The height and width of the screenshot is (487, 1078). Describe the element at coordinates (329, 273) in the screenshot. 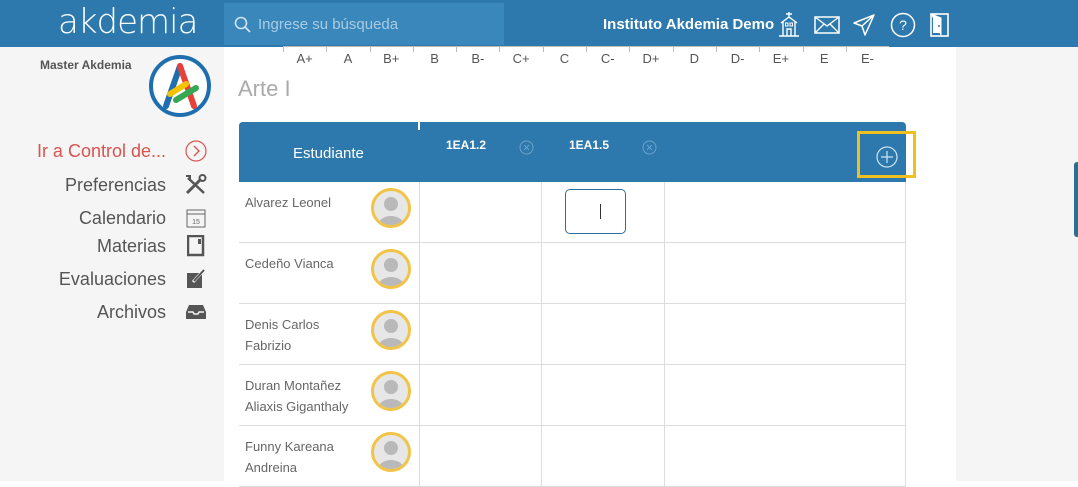

I see `student-cell: Cedeño Vianca` at that location.